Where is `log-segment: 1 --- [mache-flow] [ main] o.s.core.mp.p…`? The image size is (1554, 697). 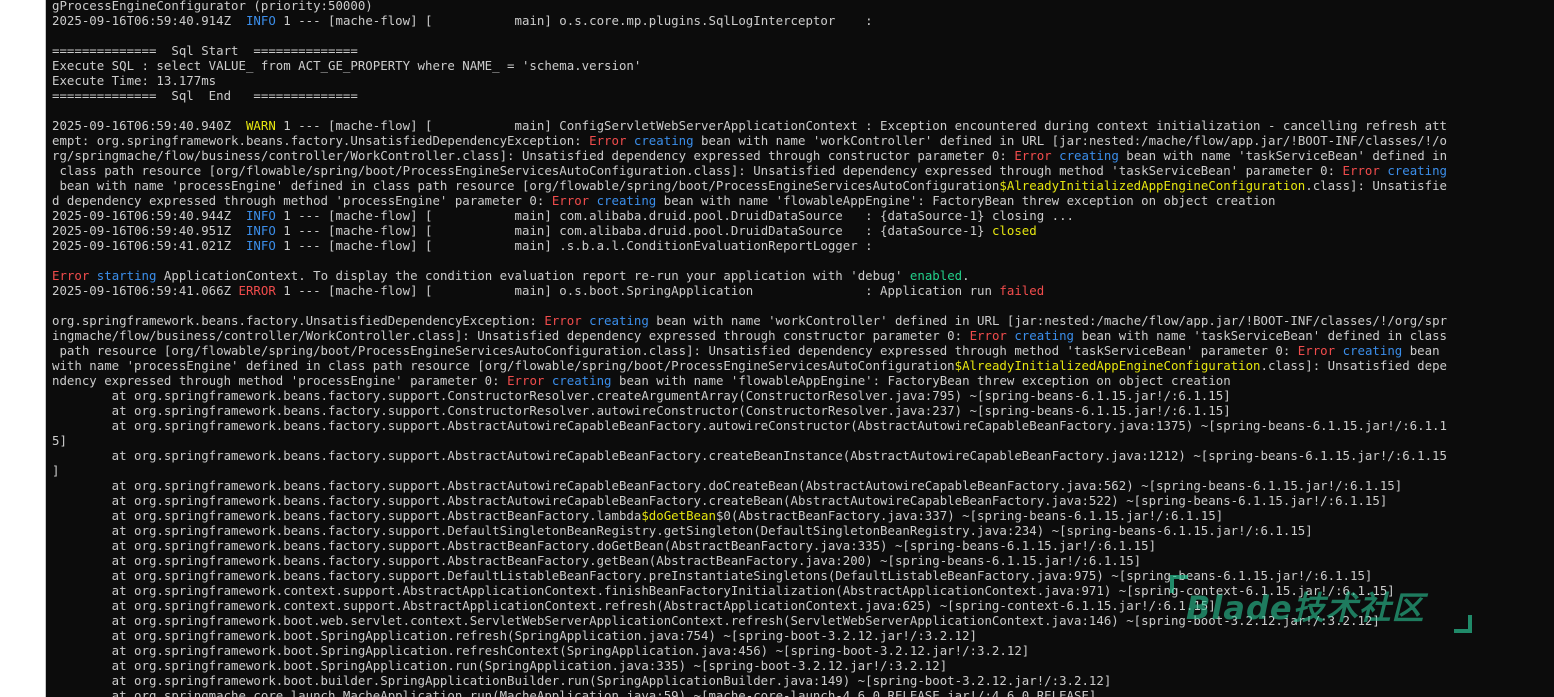 log-segment: 1 --- [mache-flow] [ main] o.s.core.mp.p… is located at coordinates (574, 20).